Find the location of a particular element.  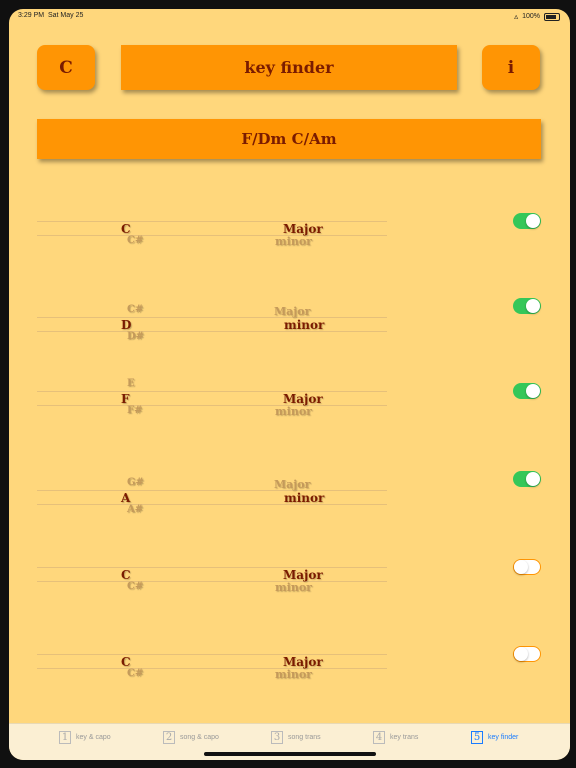

chord-row: G# A A# Major minor is located at coordinates (289, 496).